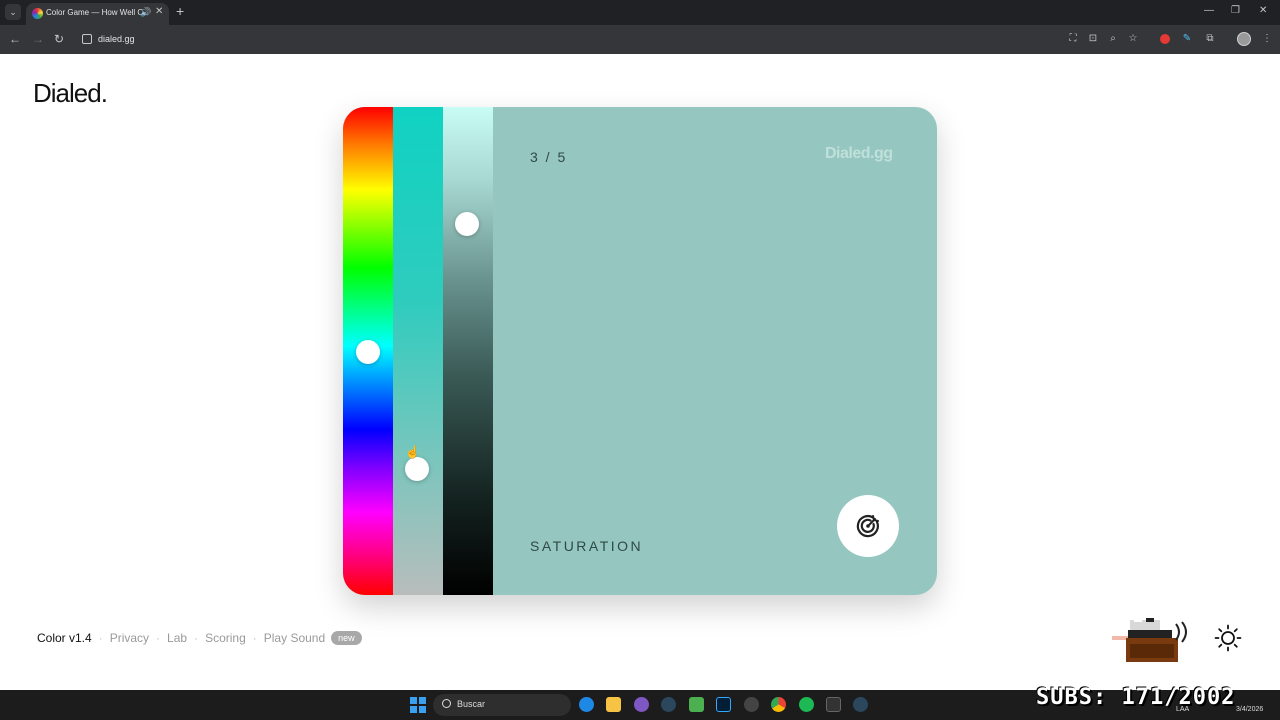 The height and width of the screenshot is (720, 1280). What do you see at coordinates (860, 704) in the screenshot?
I see `steam-alt-icon` at bounding box center [860, 704].